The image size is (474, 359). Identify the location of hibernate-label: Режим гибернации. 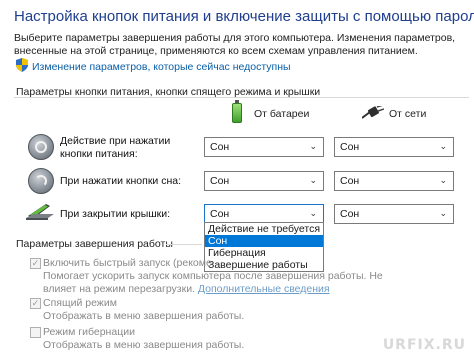
(89, 332).